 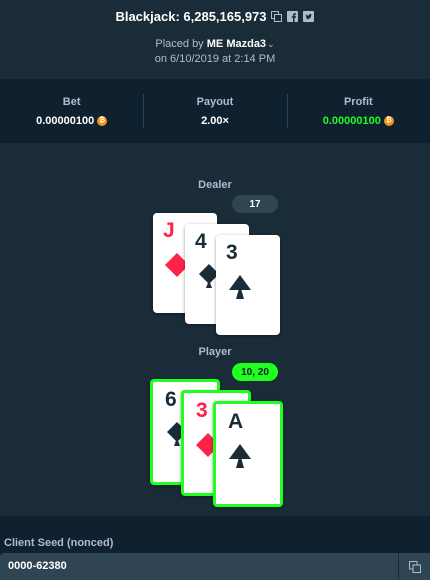 I want to click on stat-profit: Profit 0.00000100 ₿, so click(x=358, y=111).